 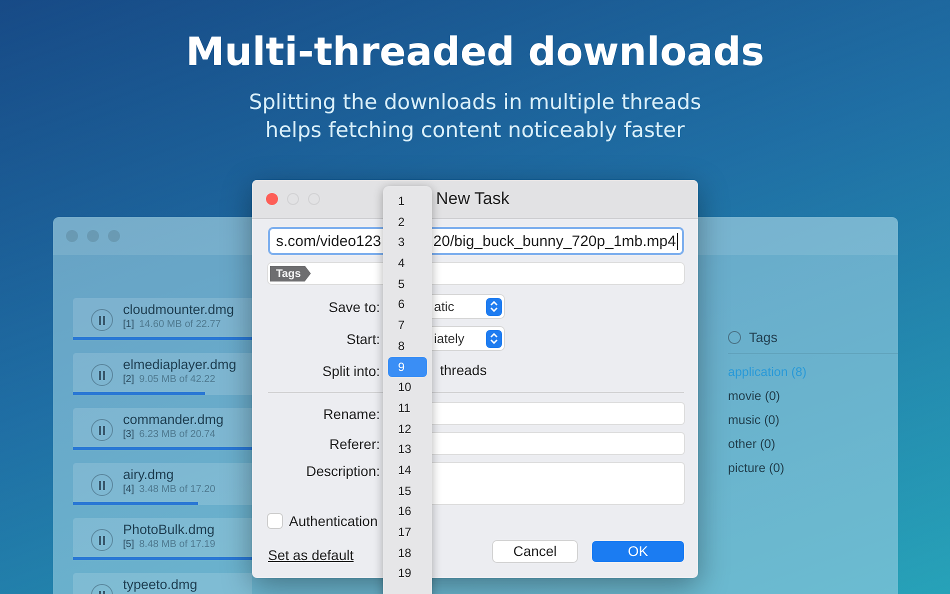 I want to click on tag-item: music (0), so click(x=813, y=420).